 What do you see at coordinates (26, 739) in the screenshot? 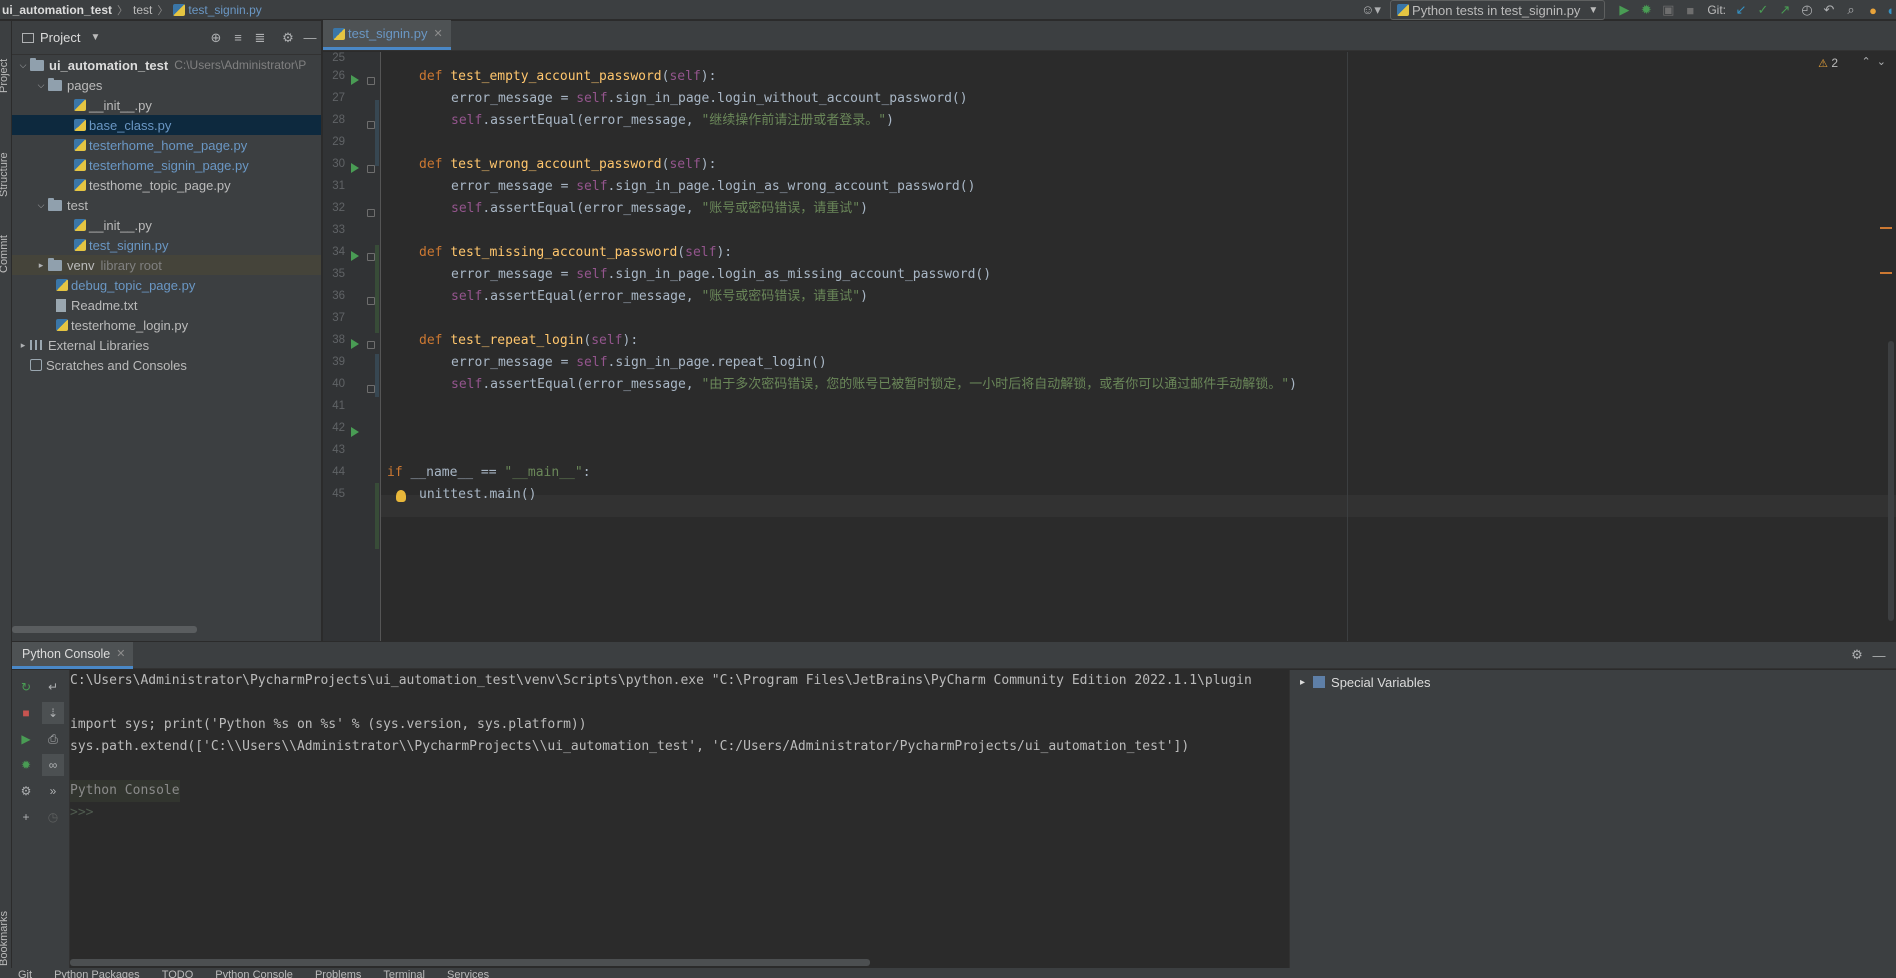
I see `execute-icon: ▶` at bounding box center [26, 739].